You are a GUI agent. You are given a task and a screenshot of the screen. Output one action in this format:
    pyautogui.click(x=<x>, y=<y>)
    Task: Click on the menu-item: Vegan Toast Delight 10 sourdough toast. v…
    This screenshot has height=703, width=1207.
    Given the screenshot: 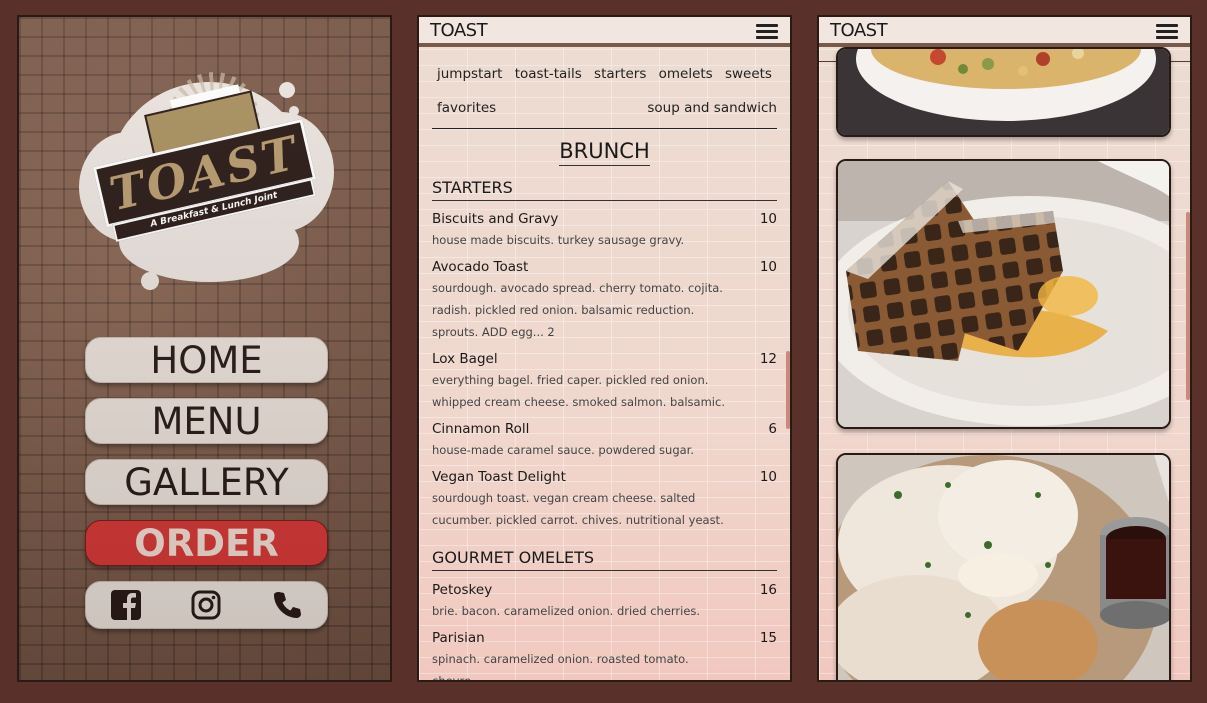 What is the action you would take?
    pyautogui.click(x=604, y=499)
    